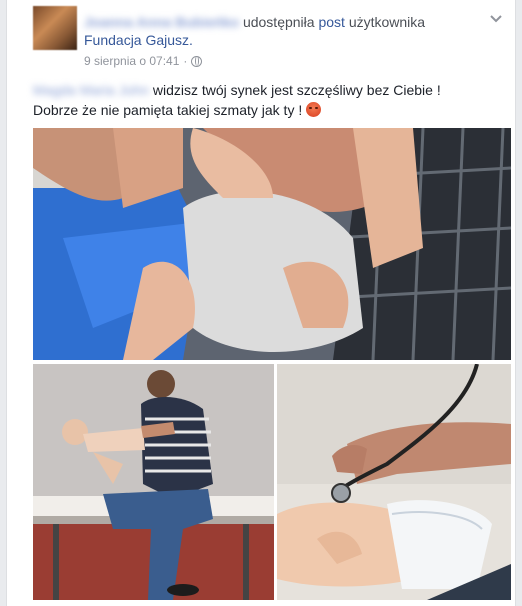  What do you see at coordinates (91, 90) in the screenshot?
I see `mention-link: Magda Maria John` at bounding box center [91, 90].